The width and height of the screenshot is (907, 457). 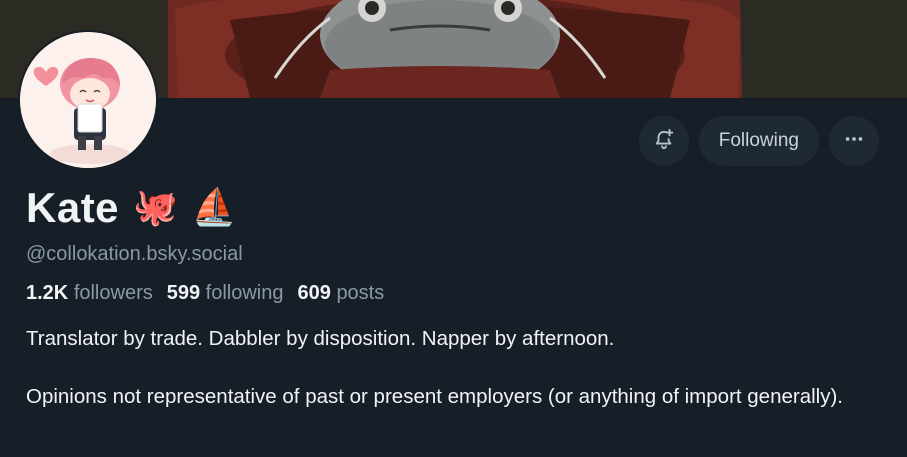 I want to click on display-name: Kate, so click(x=73, y=207).